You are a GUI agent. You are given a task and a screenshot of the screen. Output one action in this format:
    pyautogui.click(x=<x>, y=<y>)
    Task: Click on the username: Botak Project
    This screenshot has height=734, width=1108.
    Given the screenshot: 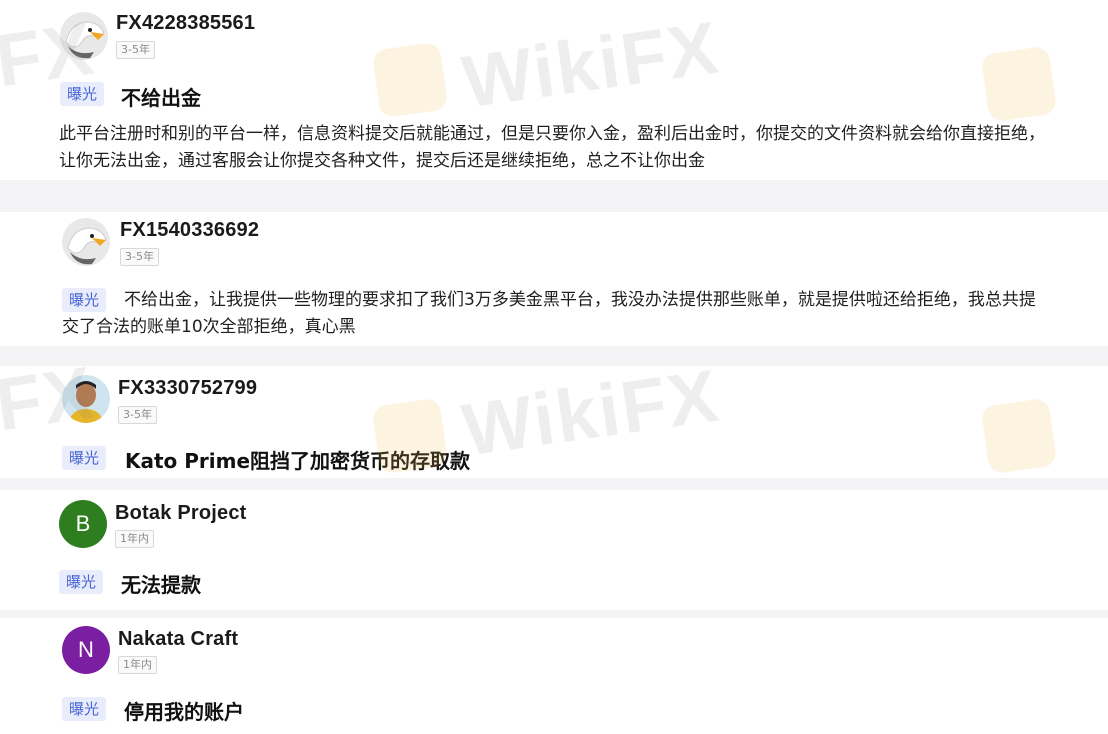 What is the action you would take?
    pyautogui.click(x=181, y=513)
    